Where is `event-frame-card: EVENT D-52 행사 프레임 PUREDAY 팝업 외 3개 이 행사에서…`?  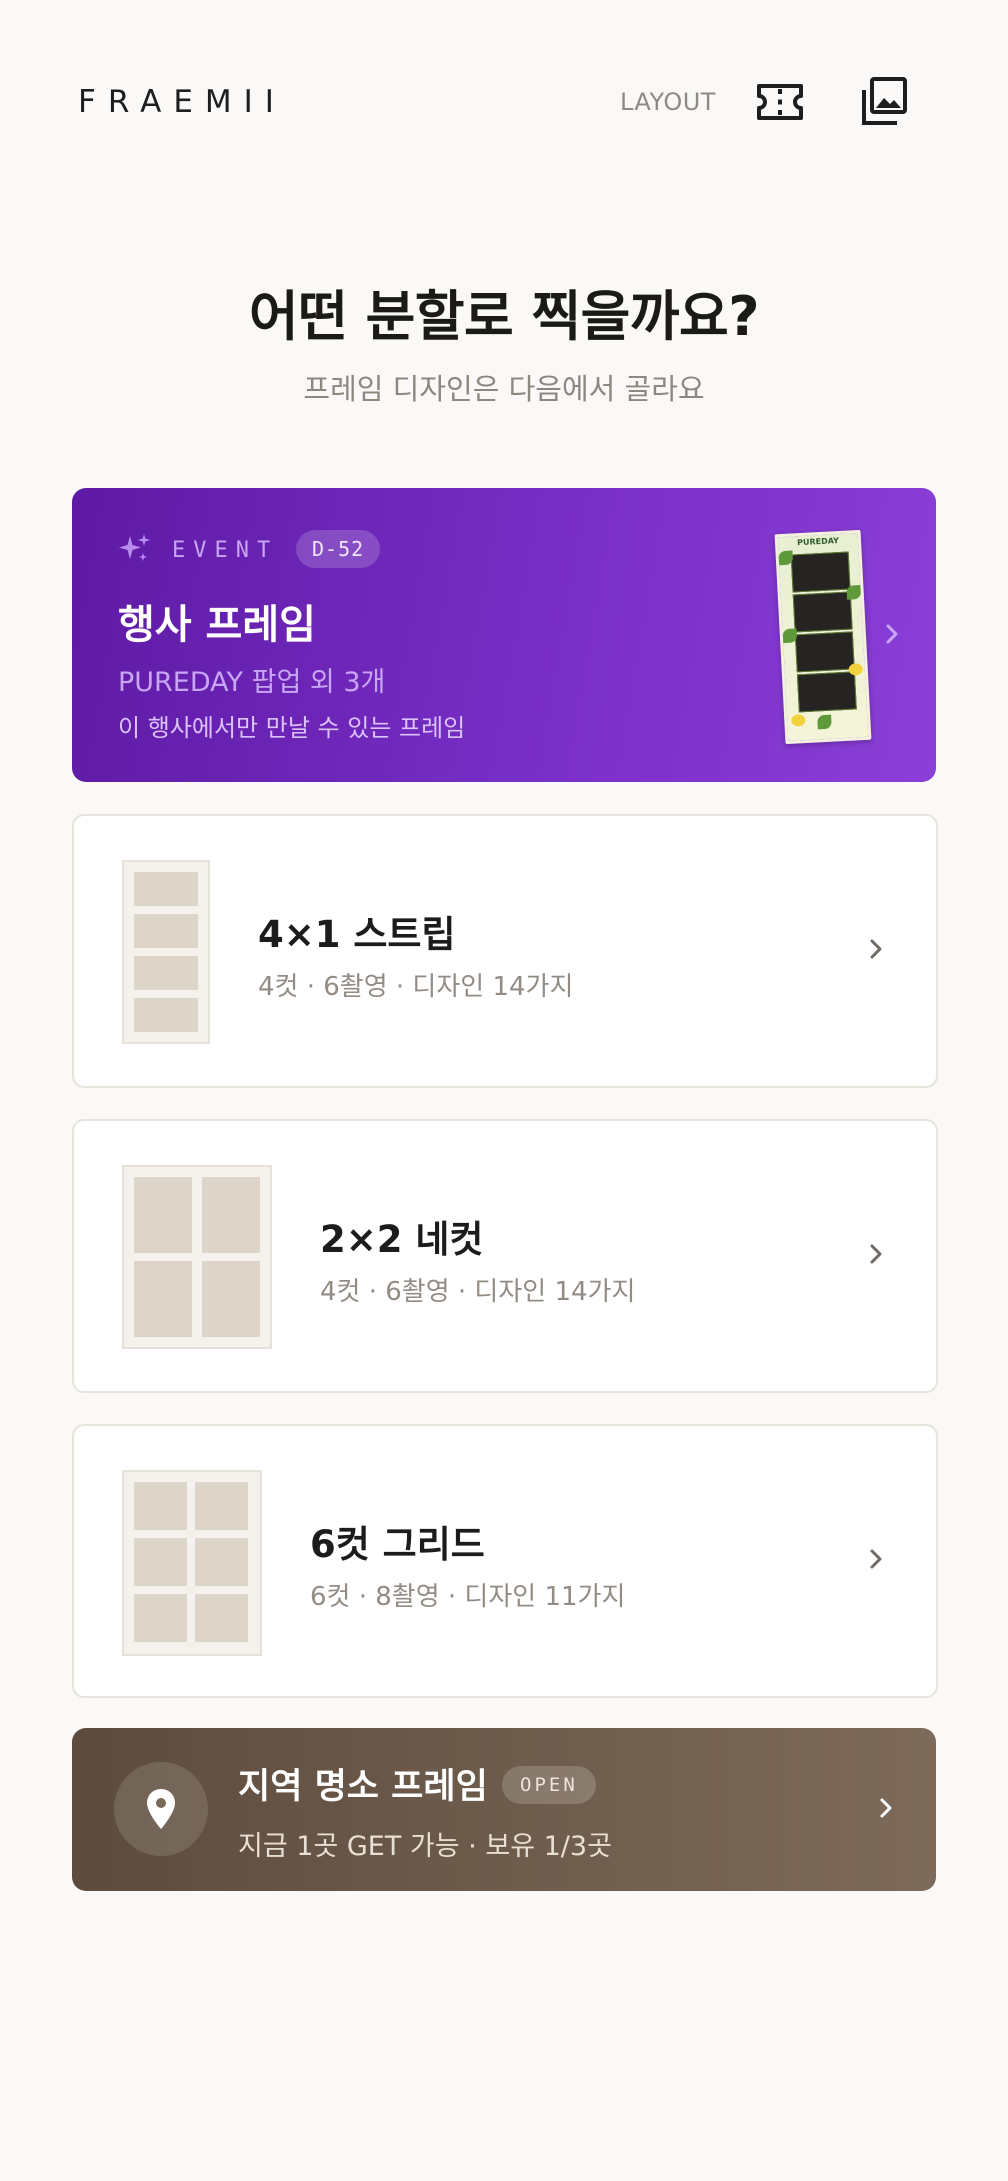
event-frame-card: EVENT D-52 행사 프레임 PUREDAY 팝업 외 3개 이 행사에서… is located at coordinates (504, 635).